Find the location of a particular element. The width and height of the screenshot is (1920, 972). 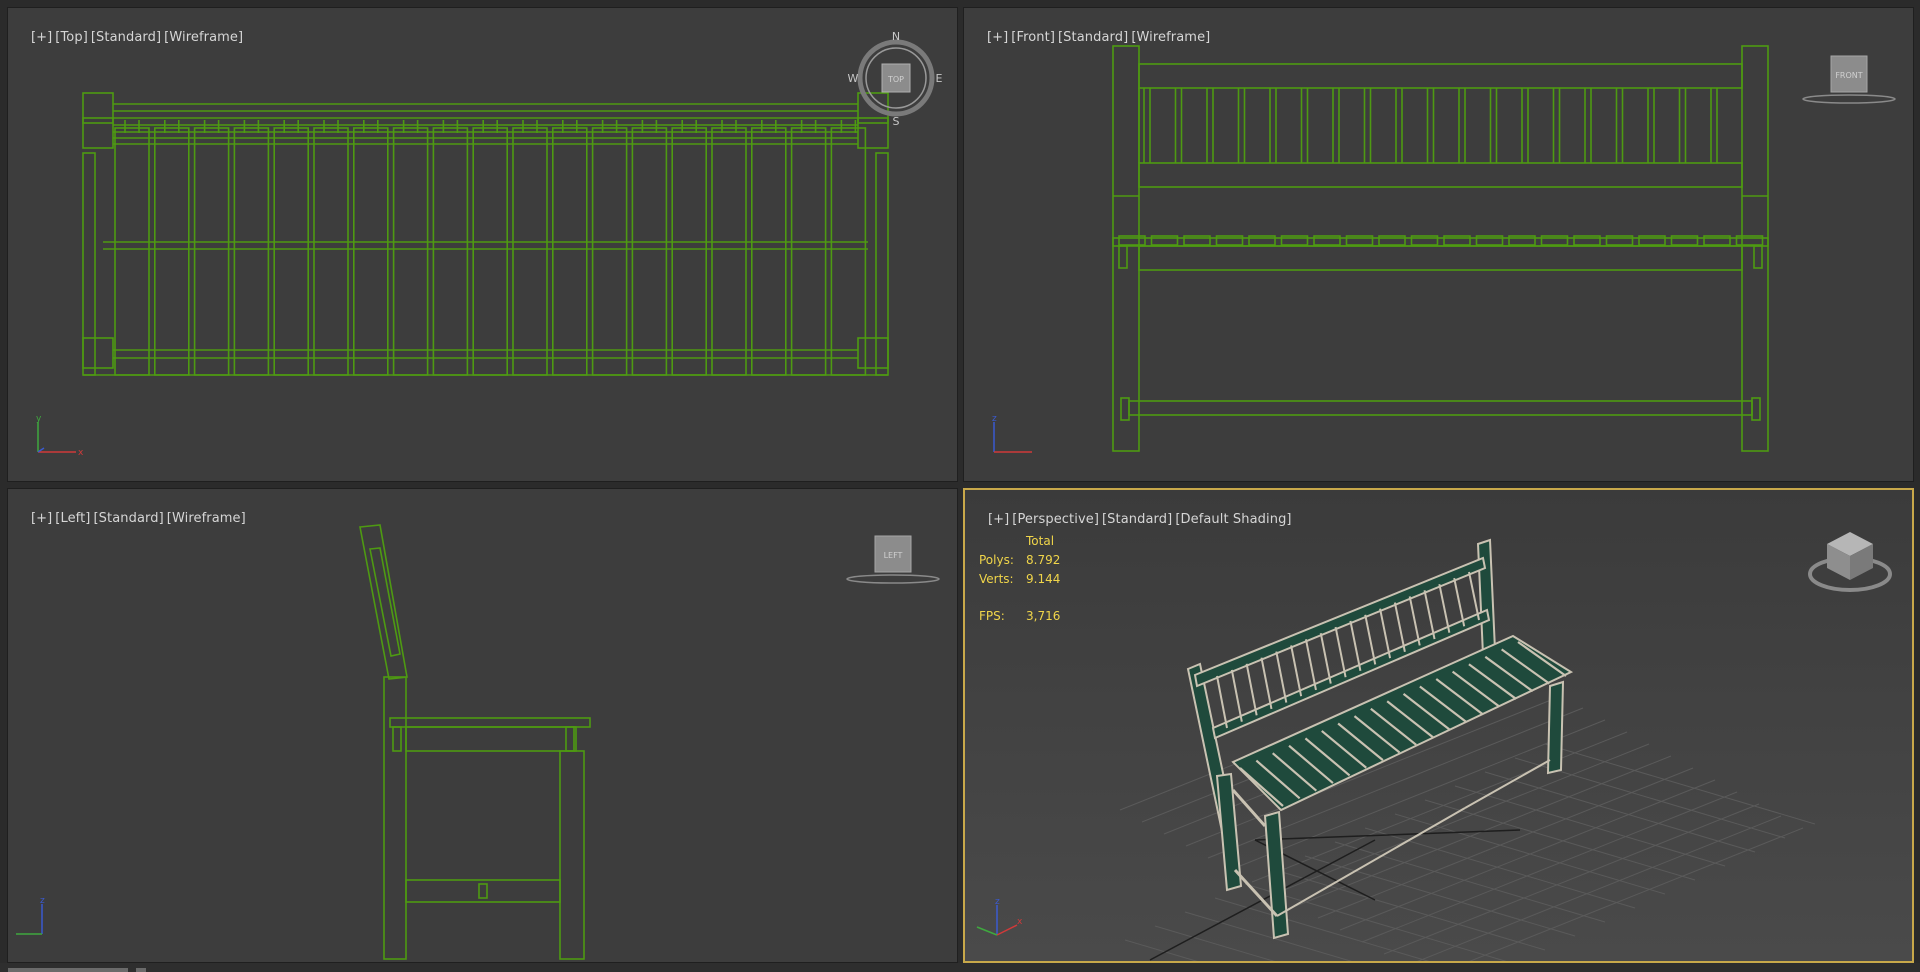

stats-header: Total is located at coordinates (1040, 541).